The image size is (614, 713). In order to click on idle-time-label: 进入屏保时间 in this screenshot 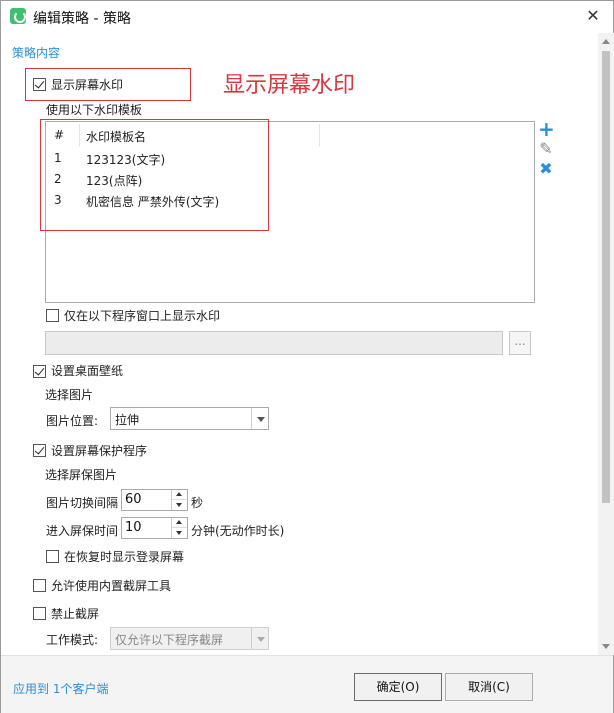, I will do `click(82, 531)`.